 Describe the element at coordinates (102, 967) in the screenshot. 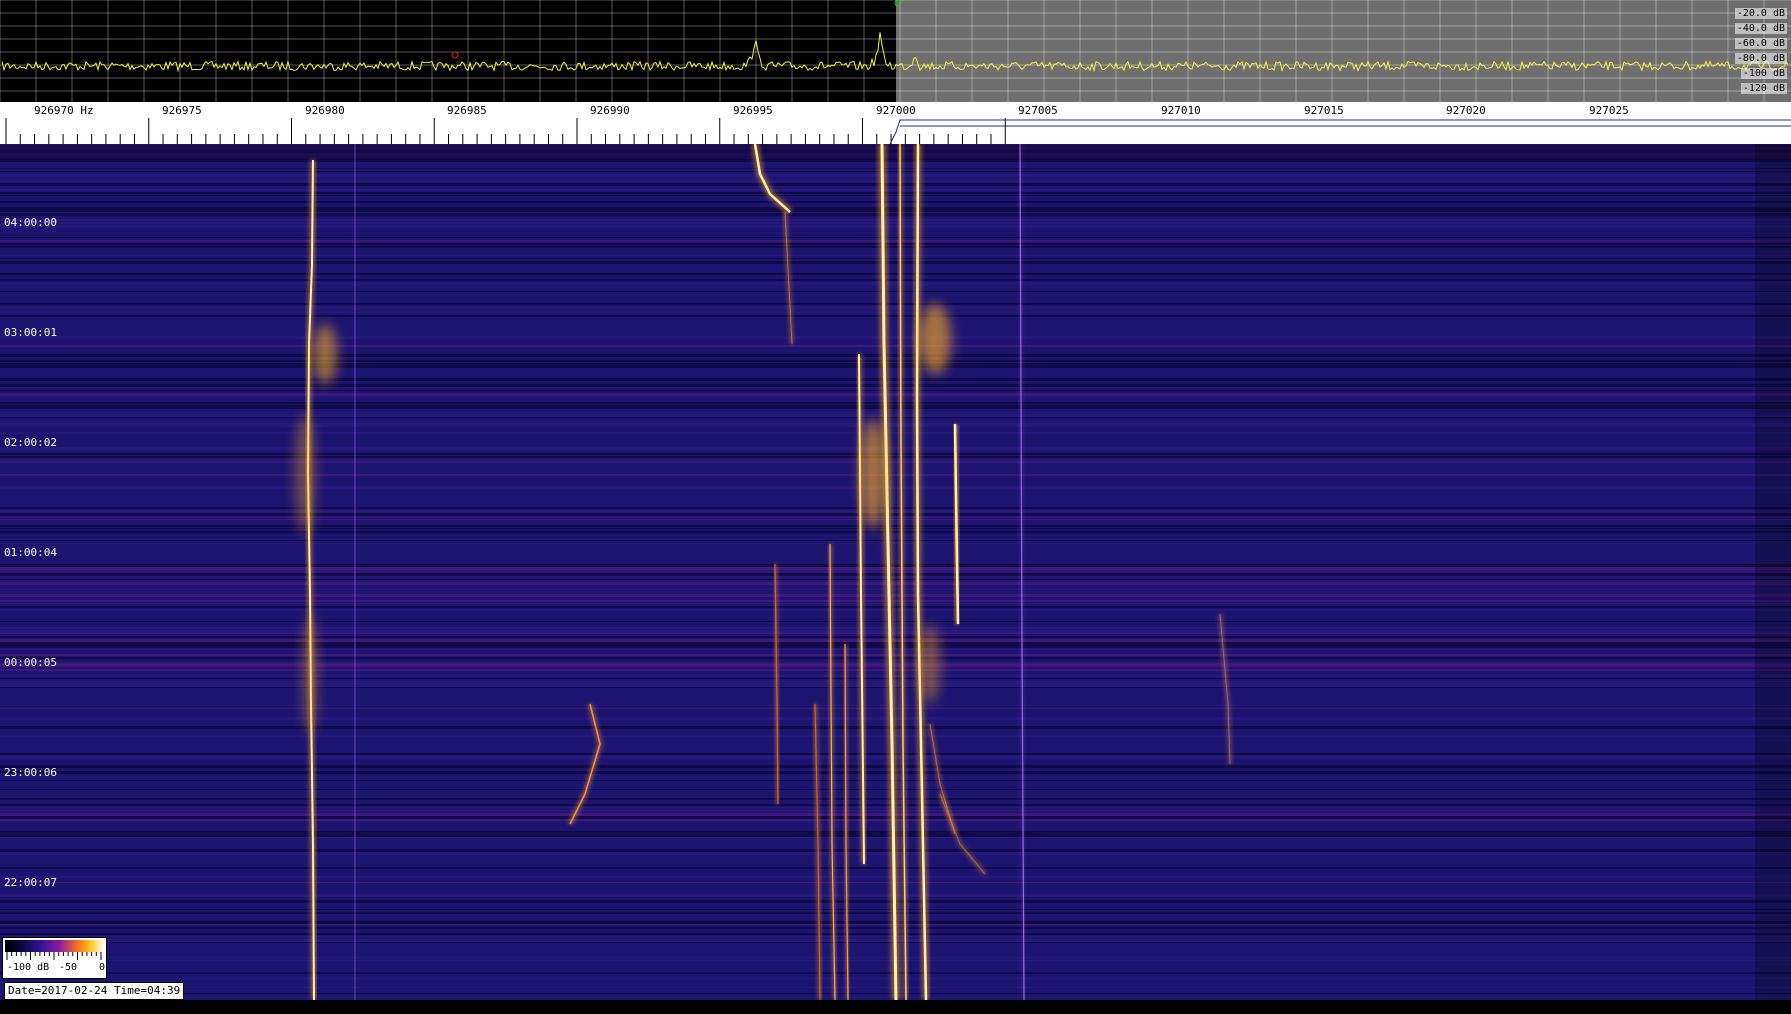

I see `legend-max-label: 0` at that location.